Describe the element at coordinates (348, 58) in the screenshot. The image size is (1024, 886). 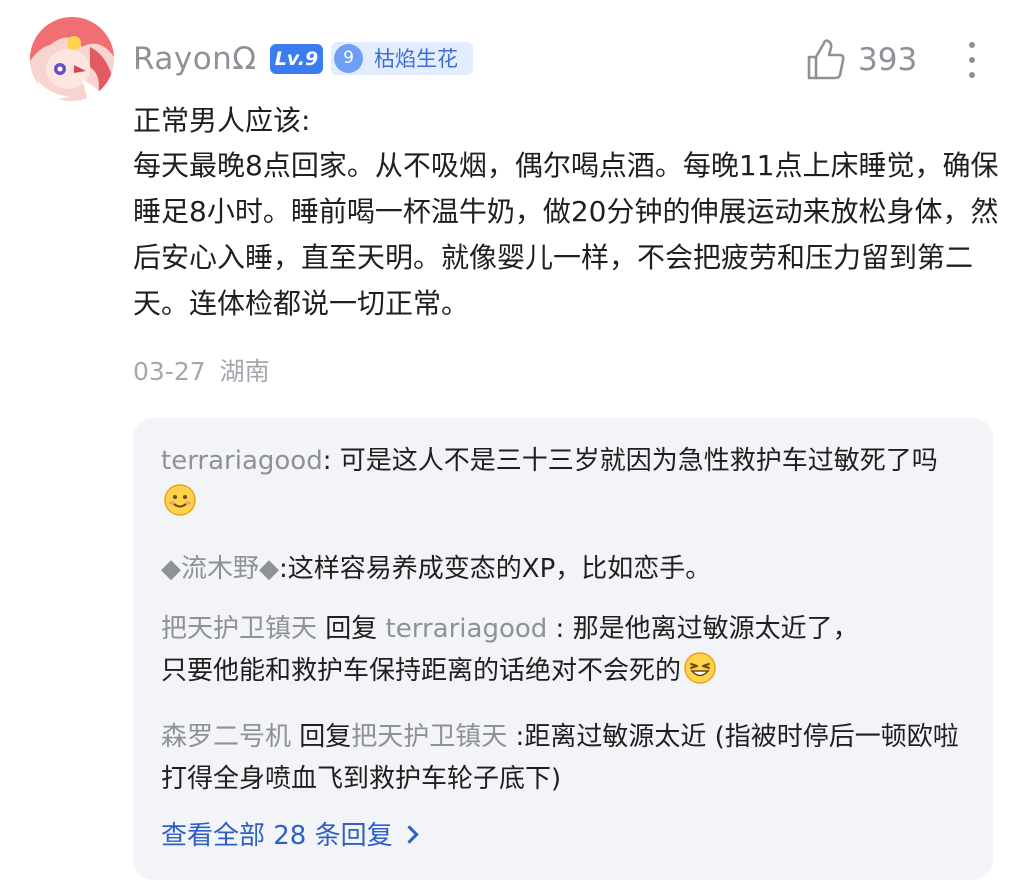
I see `fan-badge-level: 9` at that location.